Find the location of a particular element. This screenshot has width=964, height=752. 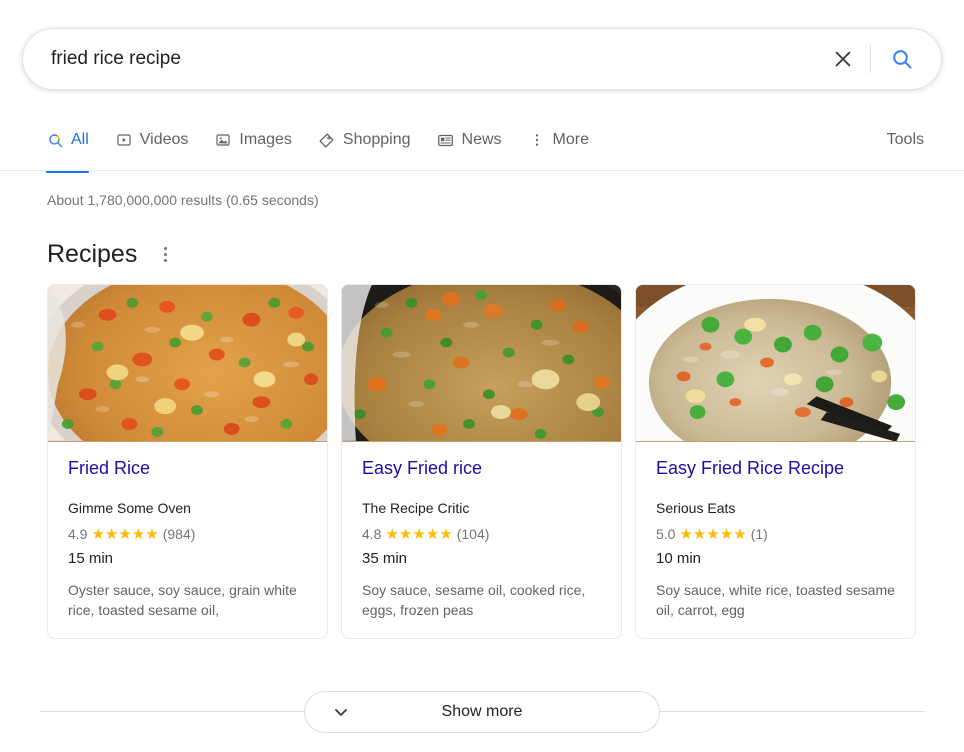

rating-value: 4.9 is located at coordinates (78, 534).